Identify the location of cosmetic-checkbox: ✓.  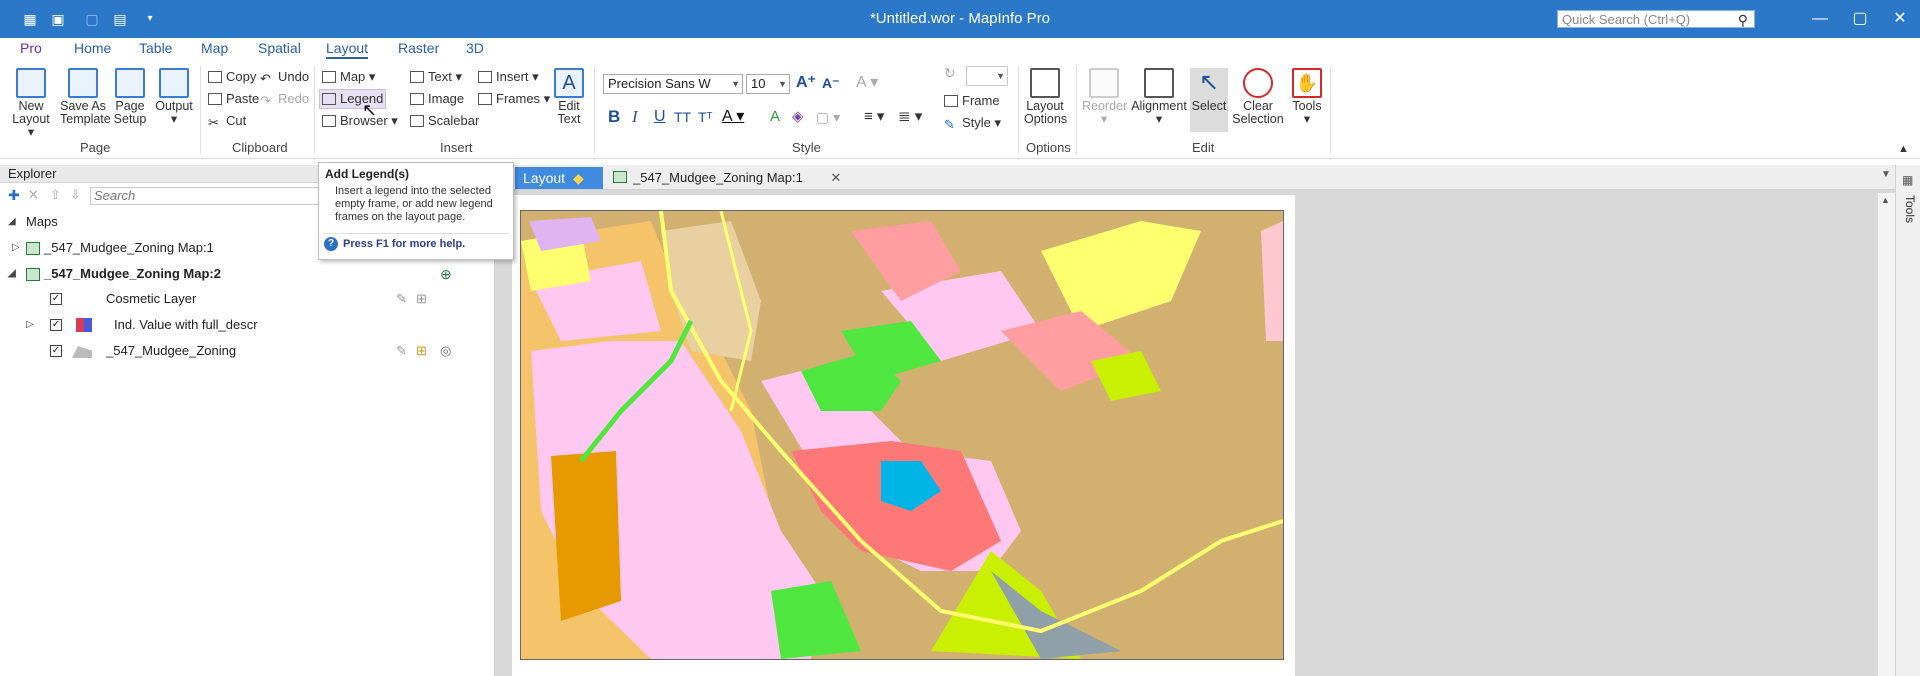
(56, 299).